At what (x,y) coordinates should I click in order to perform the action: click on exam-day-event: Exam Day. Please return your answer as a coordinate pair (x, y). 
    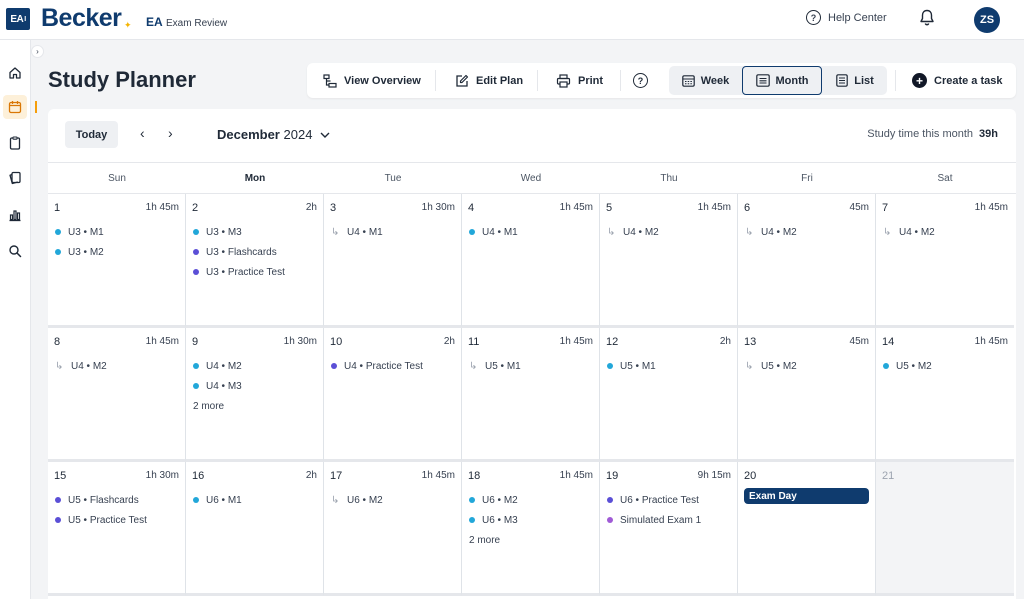
    Looking at the image, I should click on (806, 496).